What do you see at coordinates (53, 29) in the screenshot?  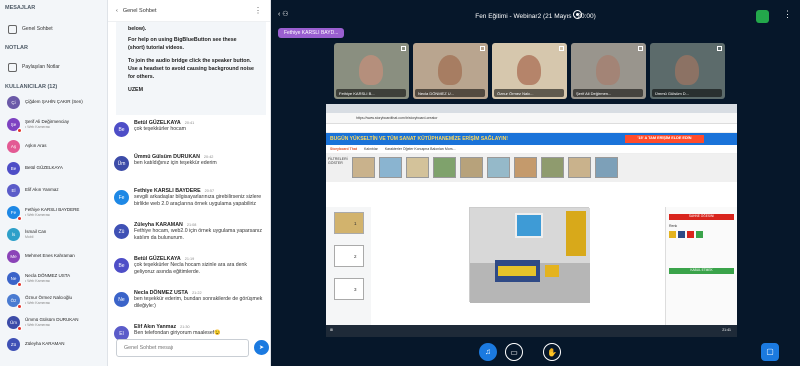 I see `public-chat-item: Genel Sohbet` at bounding box center [53, 29].